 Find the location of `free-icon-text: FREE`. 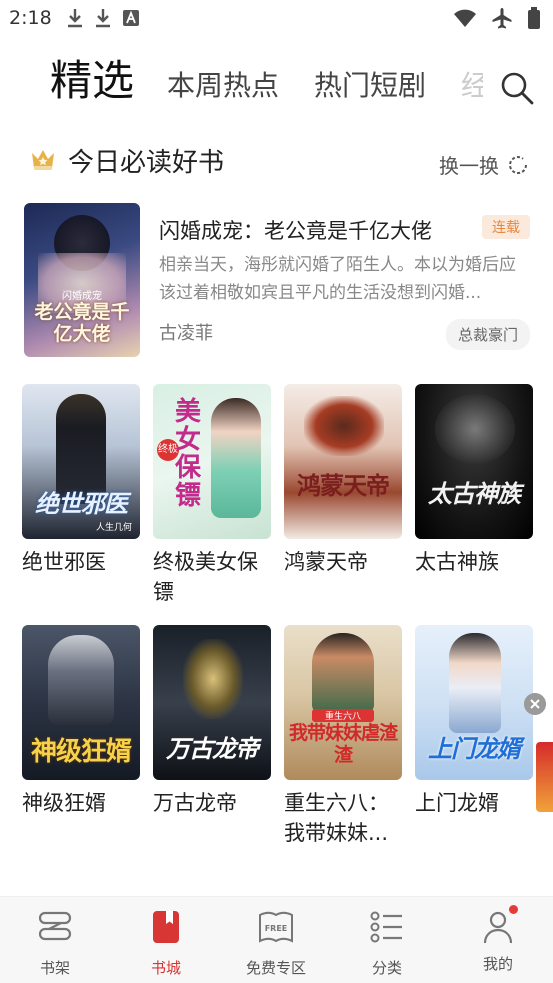

free-icon-text: FREE is located at coordinates (276, 928).